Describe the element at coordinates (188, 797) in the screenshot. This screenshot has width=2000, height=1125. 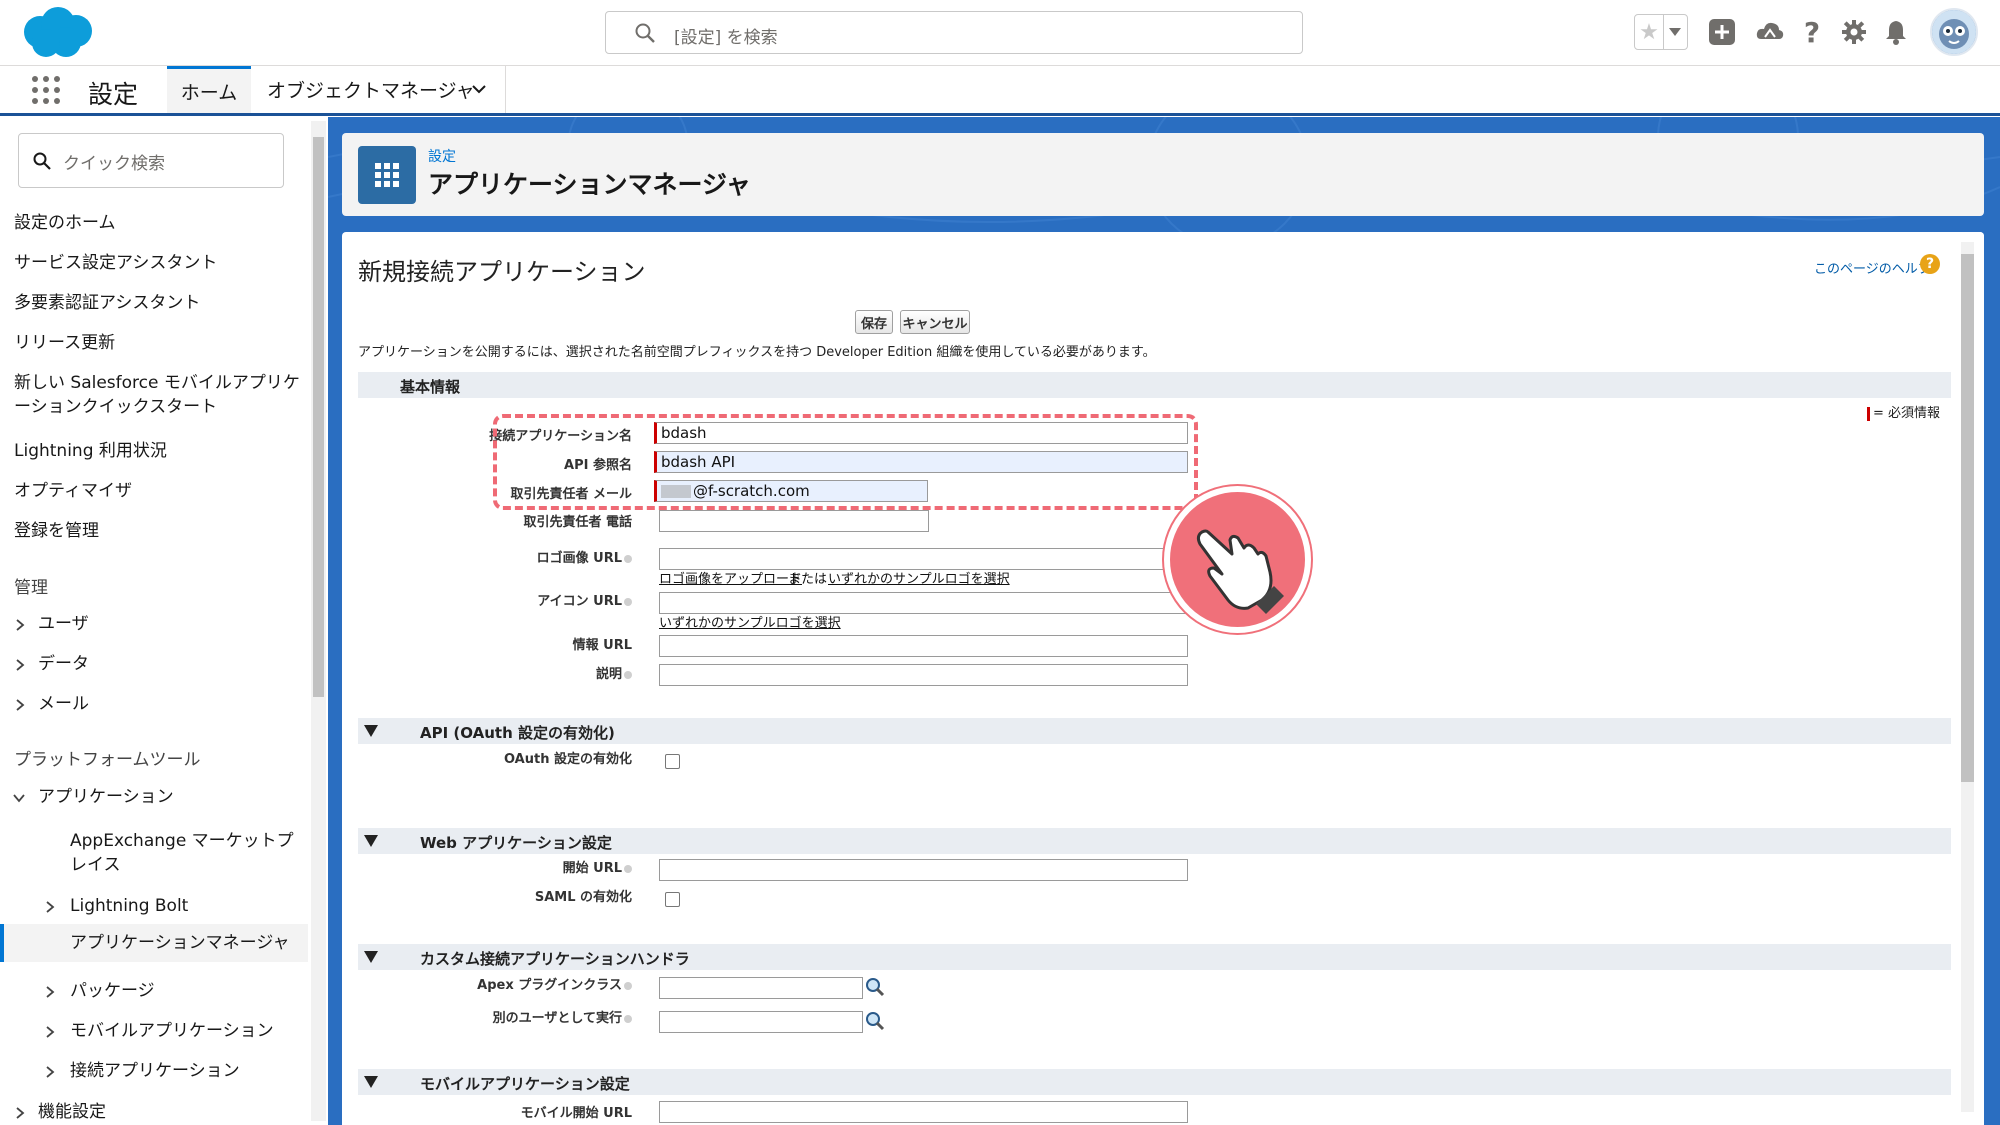
I see `sidebar-item-apps: アプリケーション` at that location.